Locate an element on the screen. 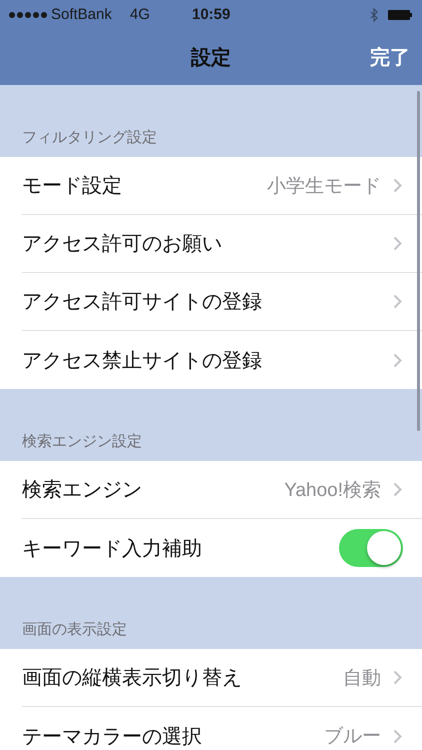 This screenshot has width=422, height=750. screen-title: 設定 is located at coordinates (211, 58).